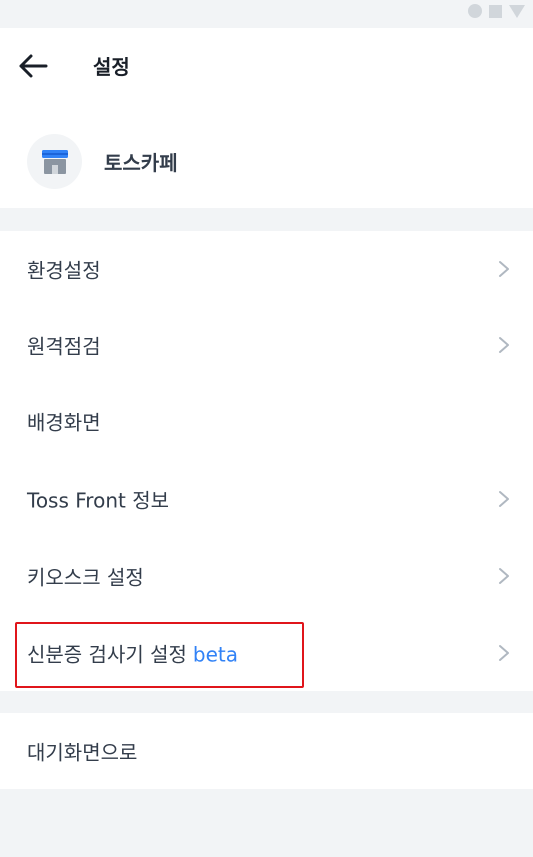 The height and width of the screenshot is (857, 533). Describe the element at coordinates (266, 421) in the screenshot. I see `menu-item-wallpaper: 배경화면` at that location.